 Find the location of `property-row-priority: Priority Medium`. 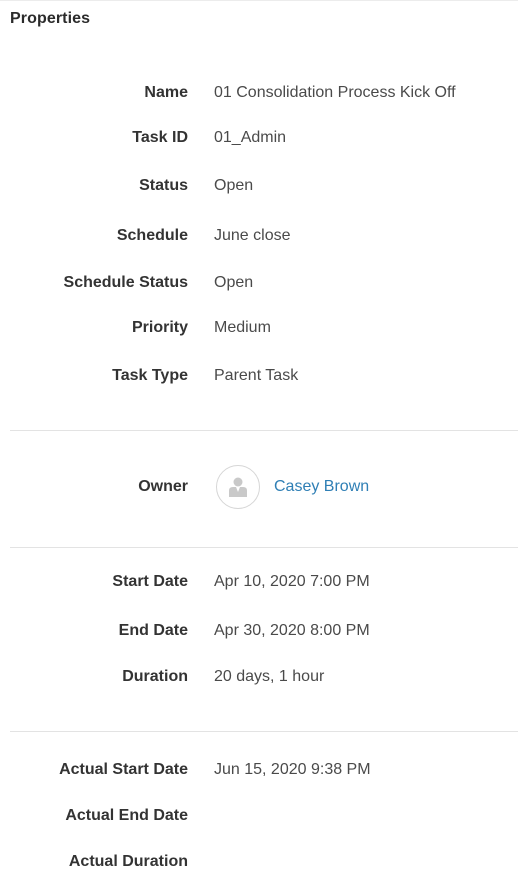

property-row-priority: Priority Medium is located at coordinates (259, 328).